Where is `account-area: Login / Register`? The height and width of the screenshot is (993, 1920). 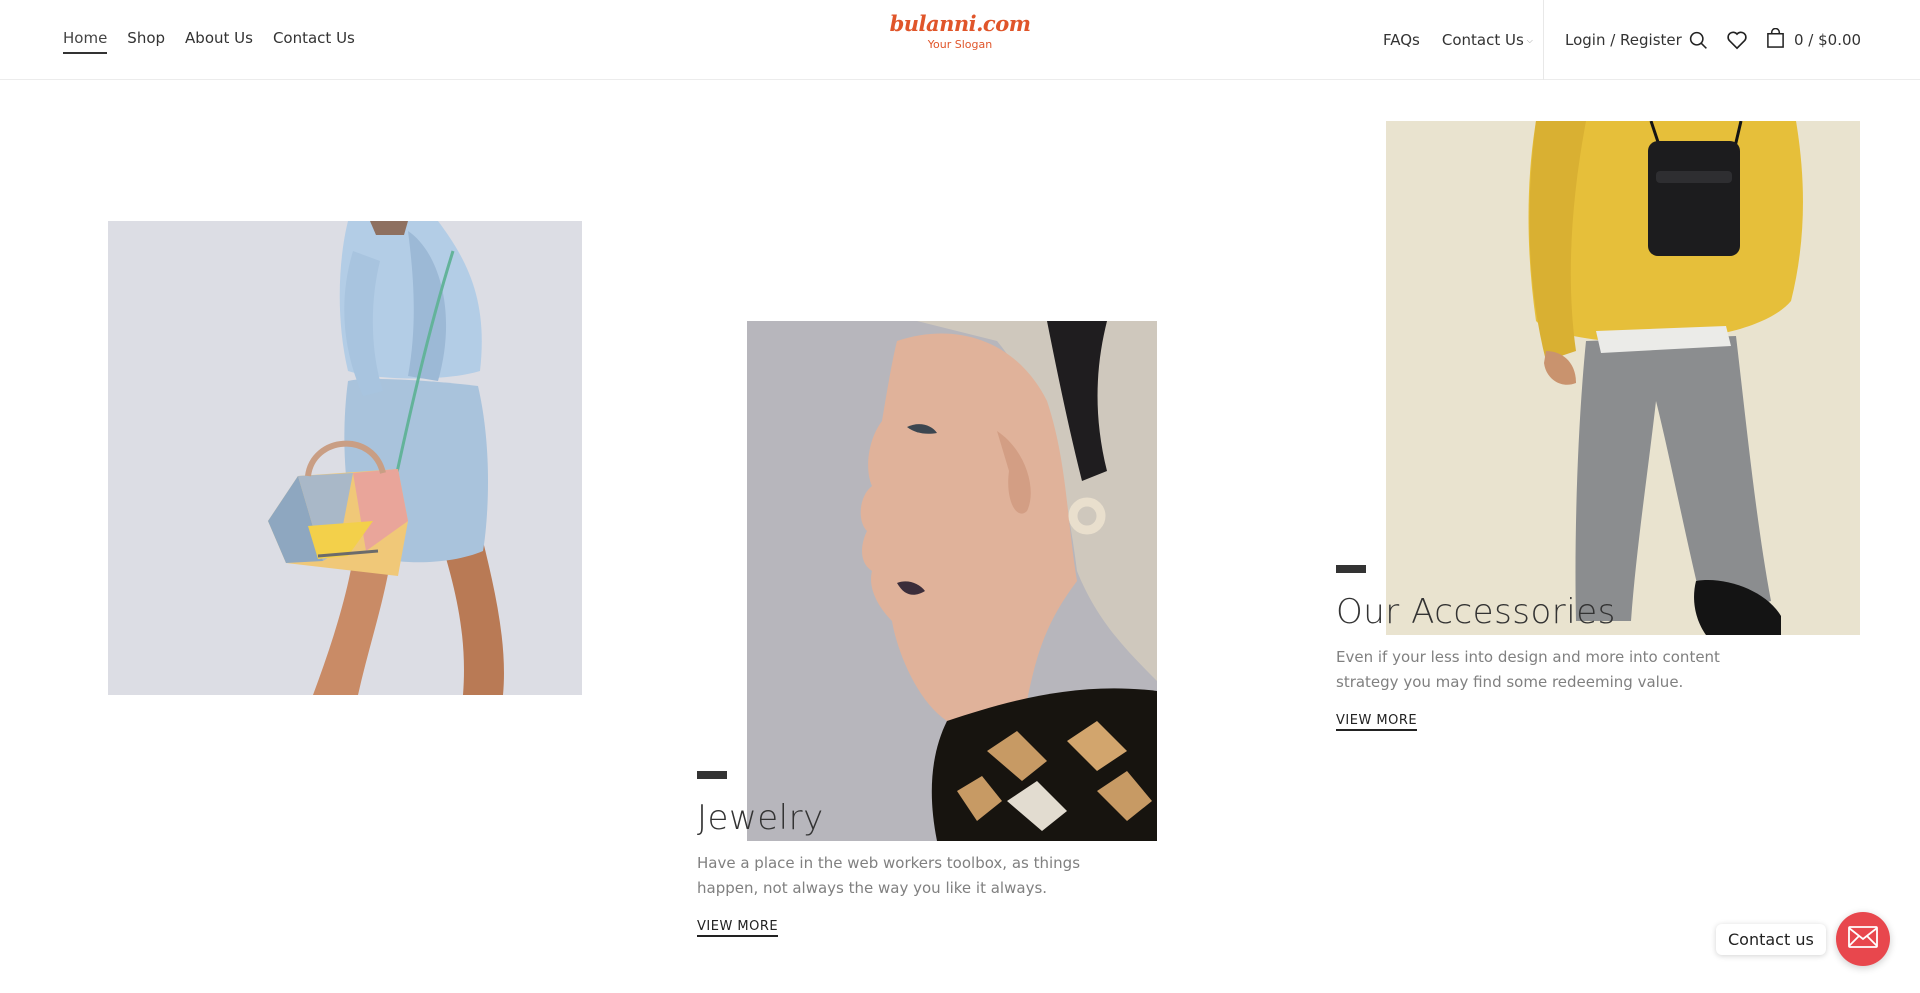
account-area: Login / Register is located at coordinates (1623, 40).